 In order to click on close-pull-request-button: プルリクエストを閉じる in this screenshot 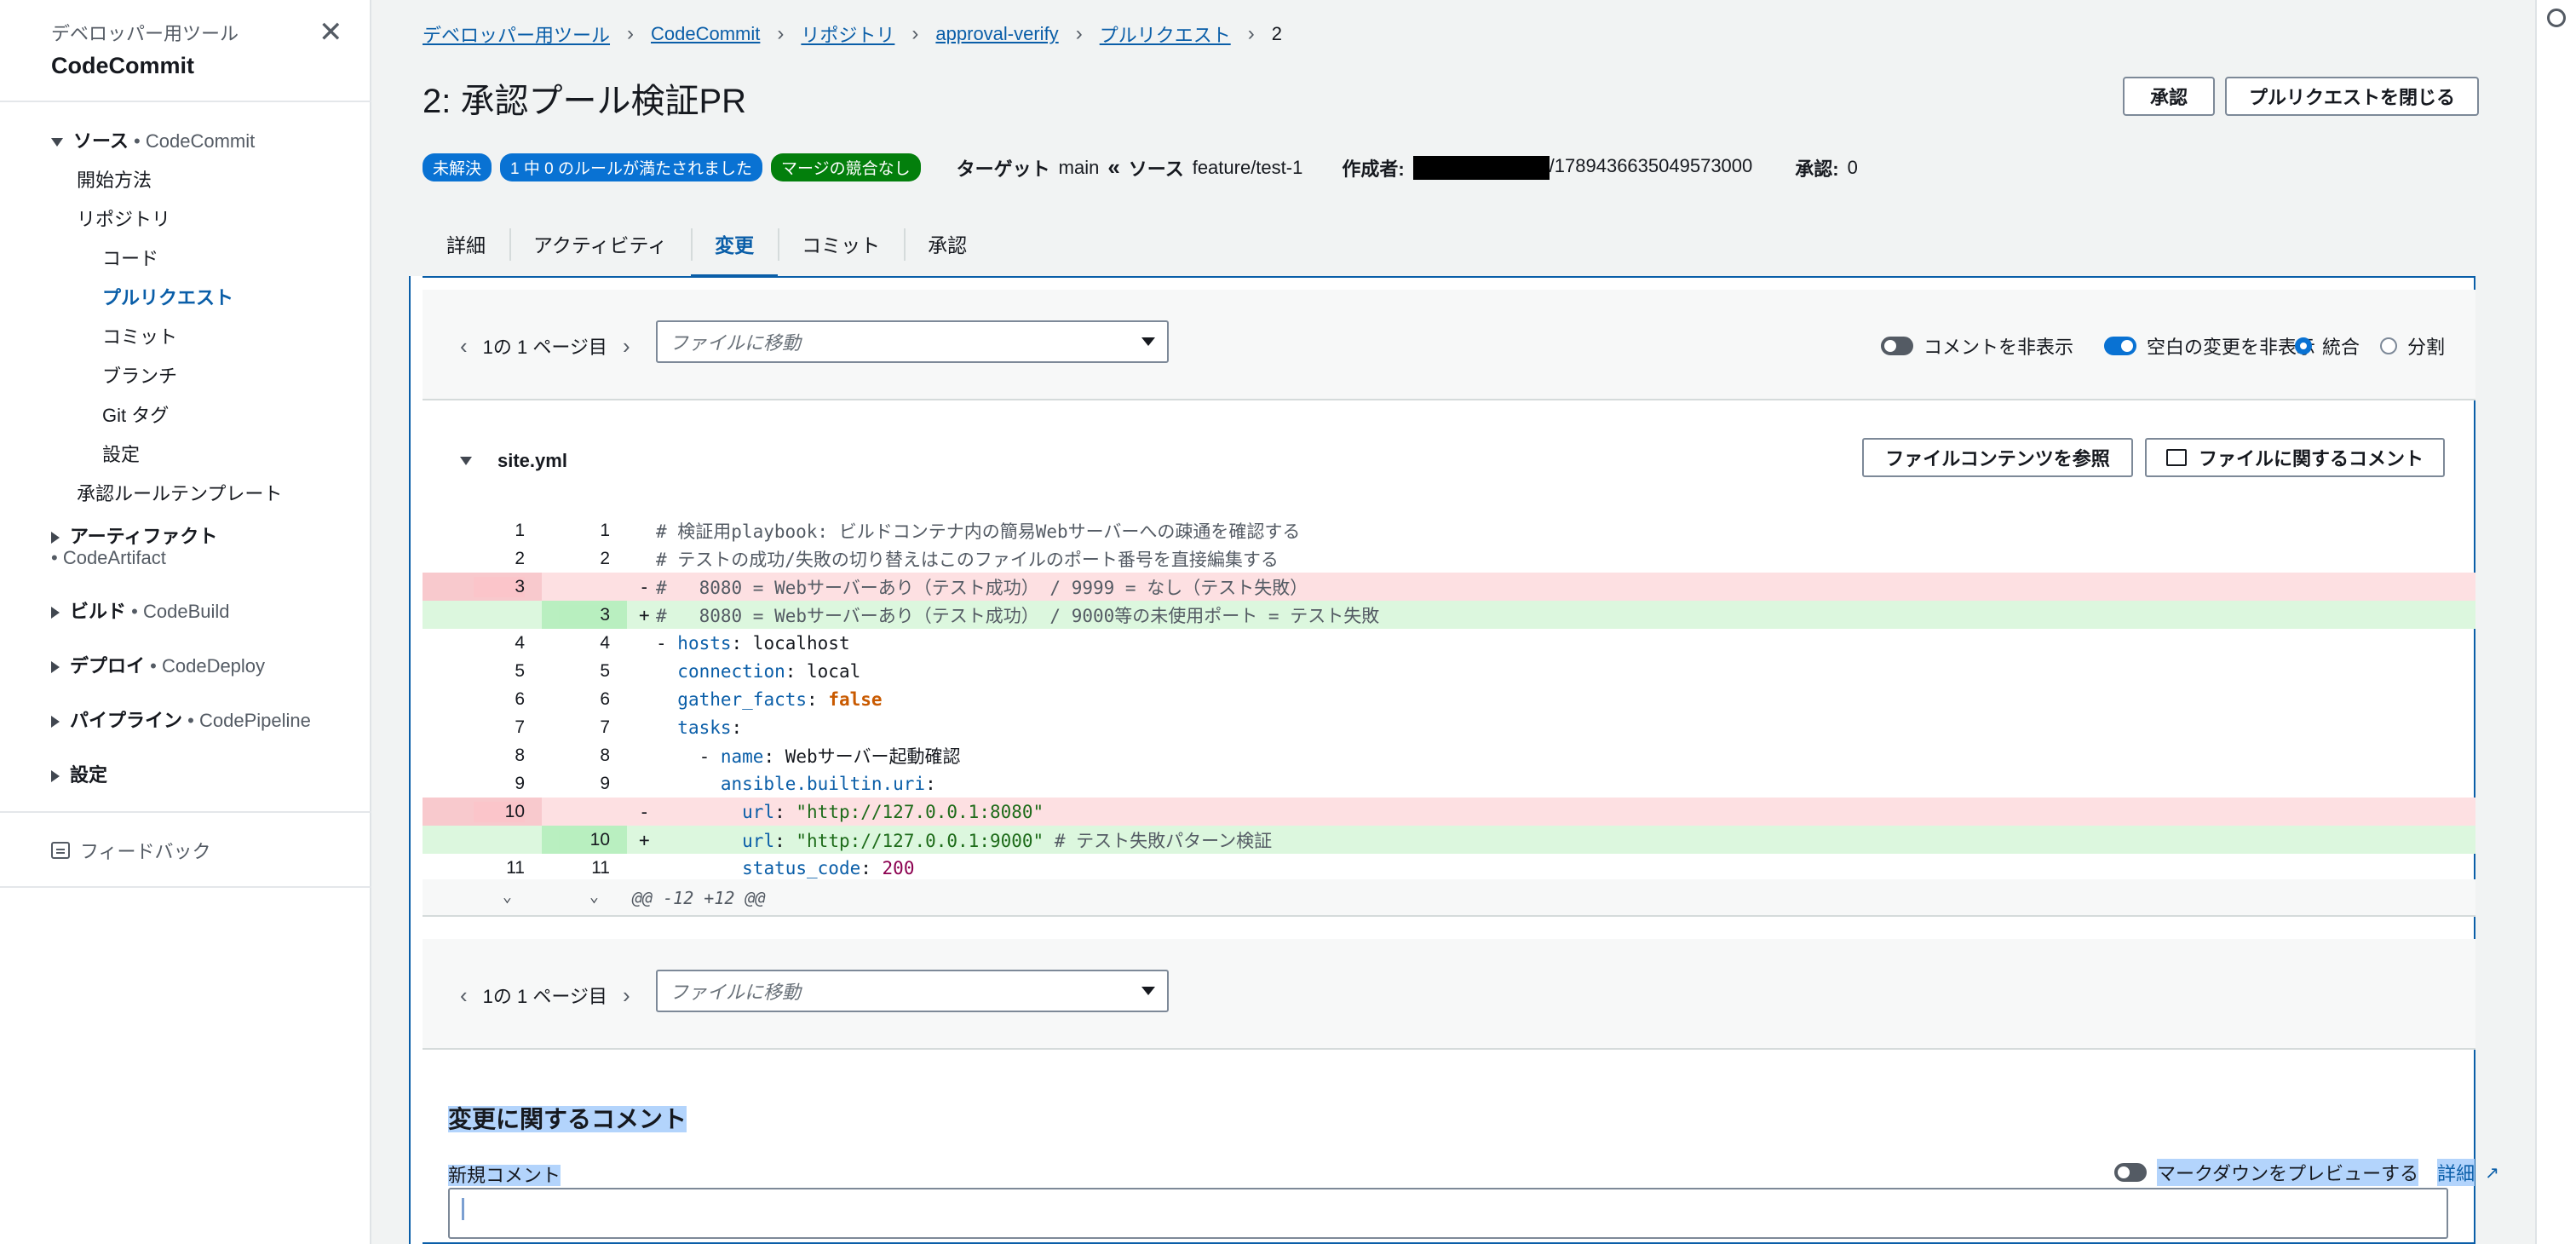, I will do `click(2352, 97)`.